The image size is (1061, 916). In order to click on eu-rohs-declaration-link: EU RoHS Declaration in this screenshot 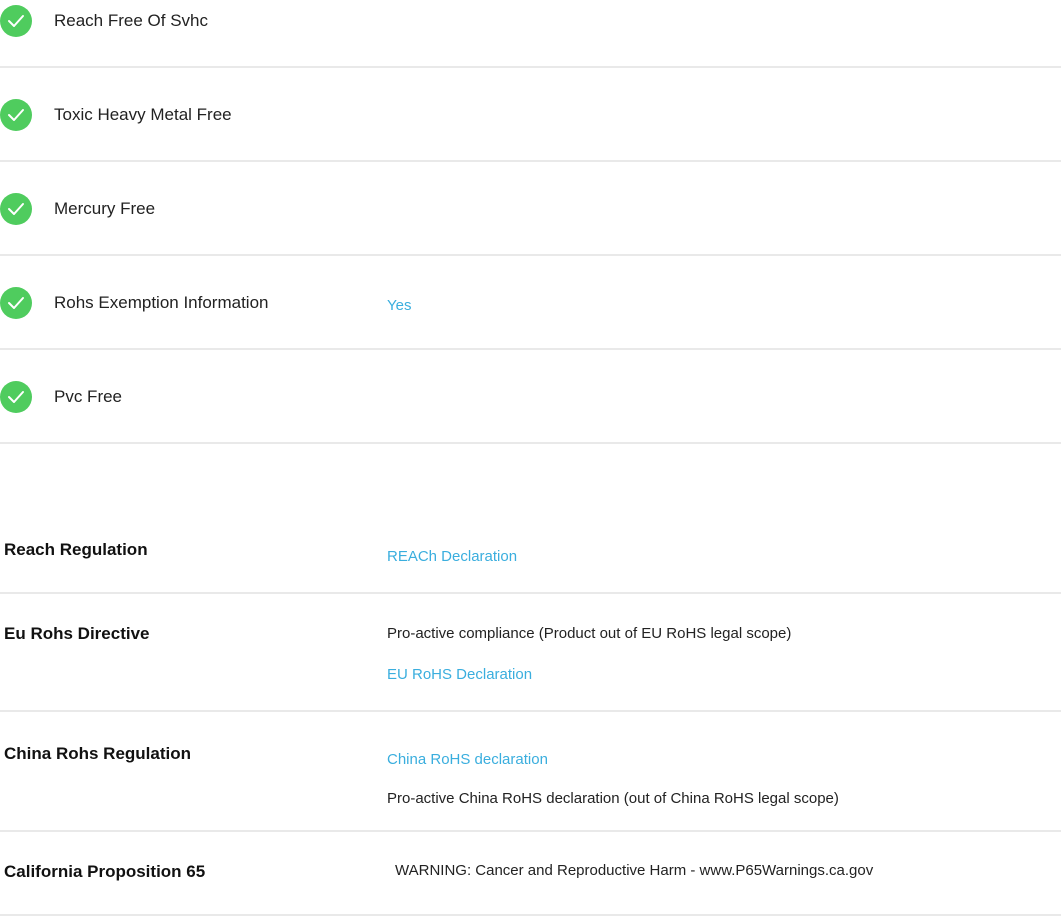, I will do `click(459, 674)`.